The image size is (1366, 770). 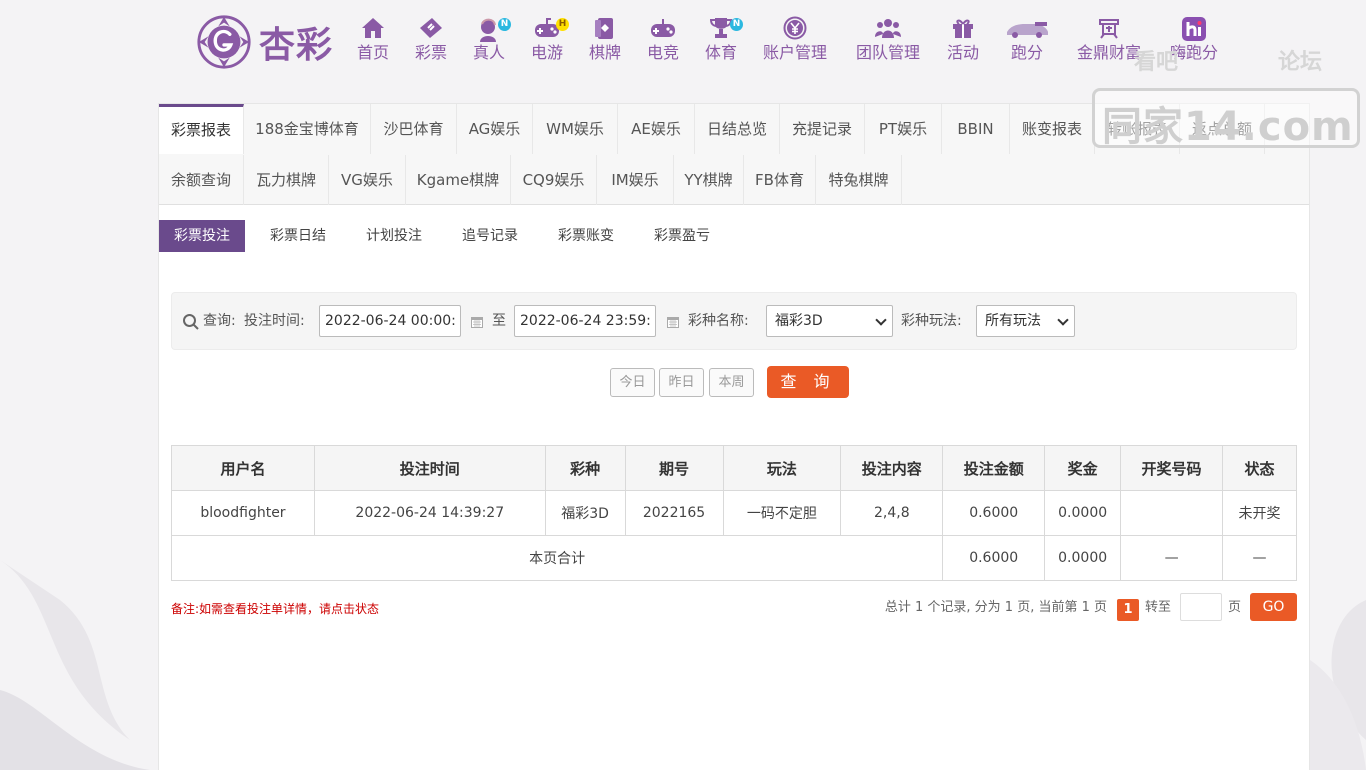 I want to click on nav-home: 首页, so click(x=373, y=43).